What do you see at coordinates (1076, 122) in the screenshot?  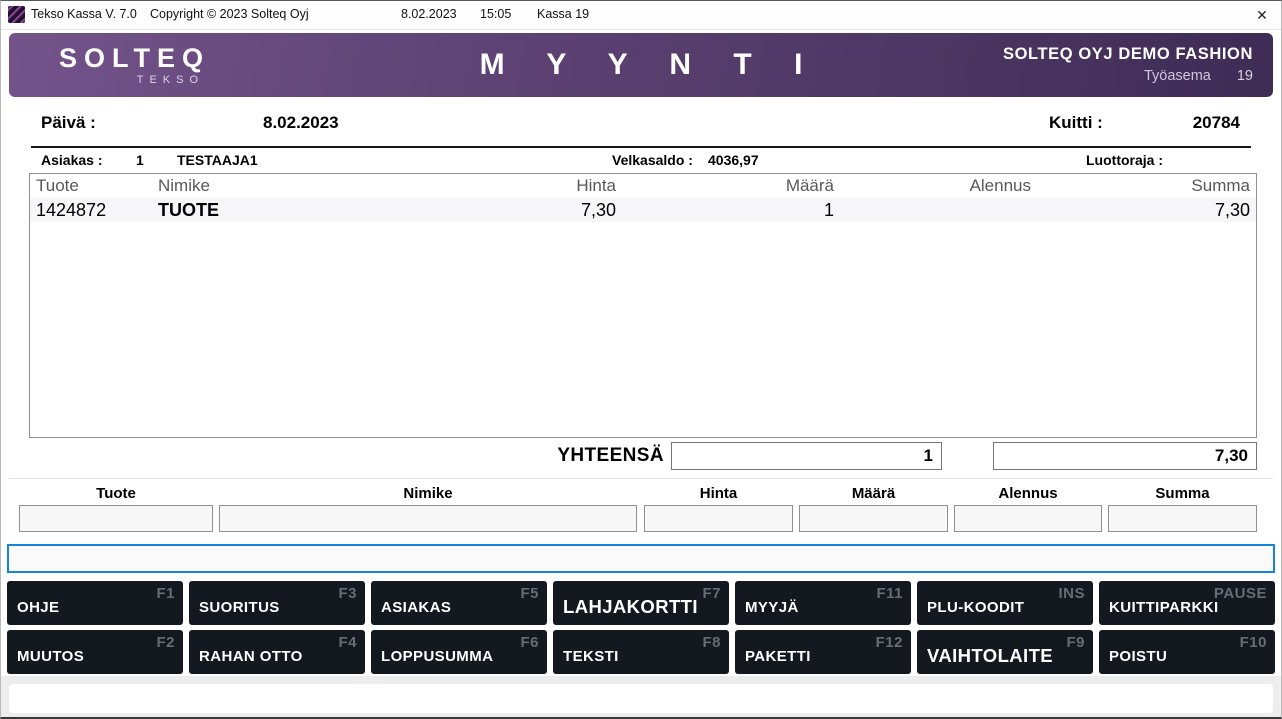 I see `receipt-label: Kuitti :` at bounding box center [1076, 122].